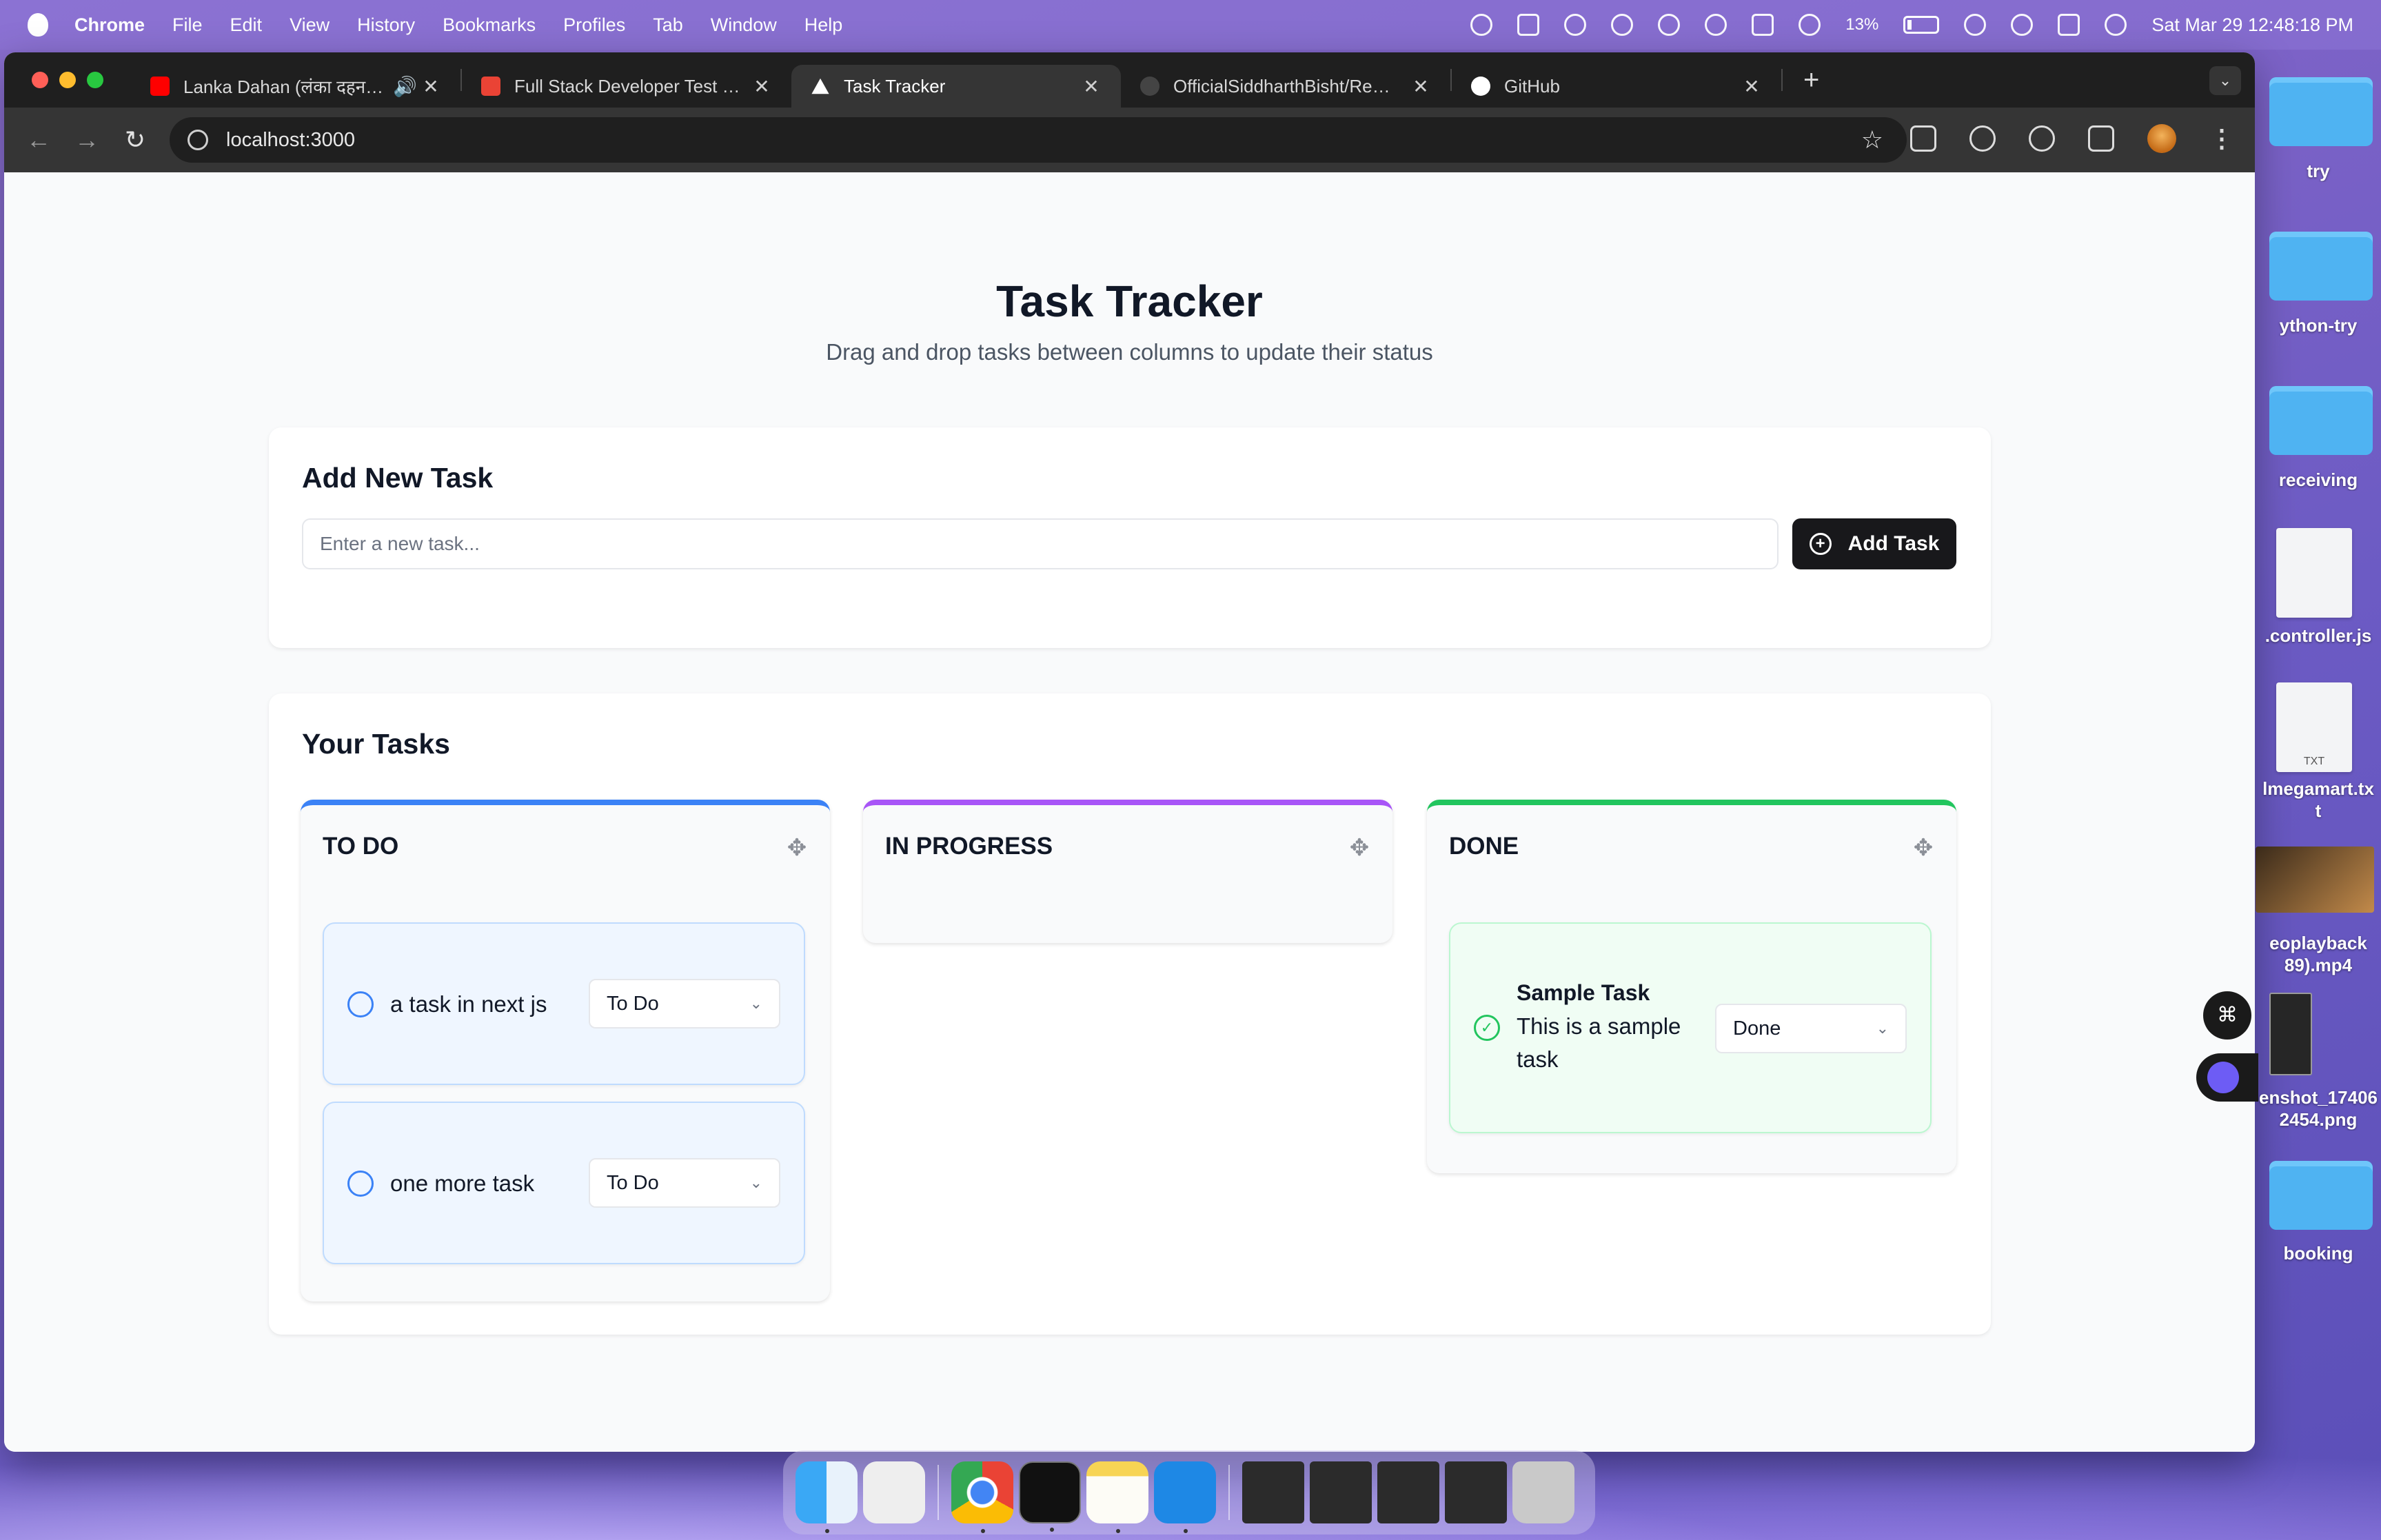 This screenshot has height=1540, width=2381. Describe the element at coordinates (1922, 25) in the screenshot. I see `battery-icon` at that location.